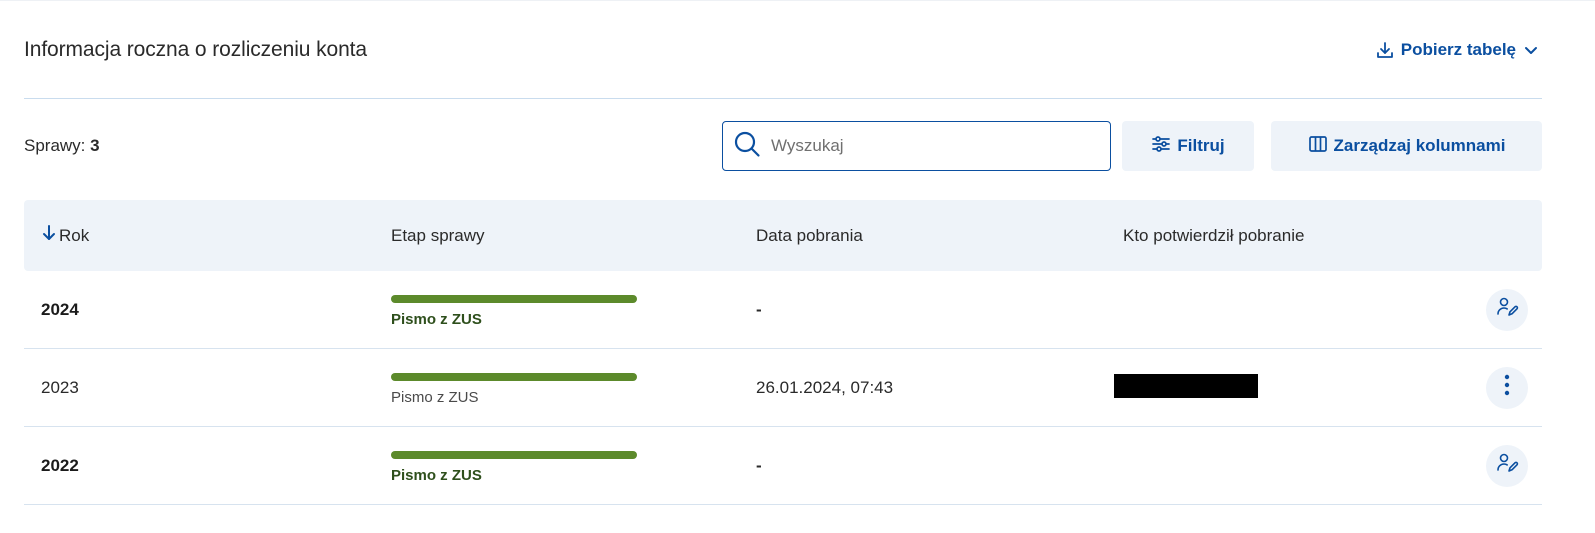 The image size is (1595, 533). What do you see at coordinates (207, 235) in the screenshot?
I see `column-header-year: Rok` at bounding box center [207, 235].